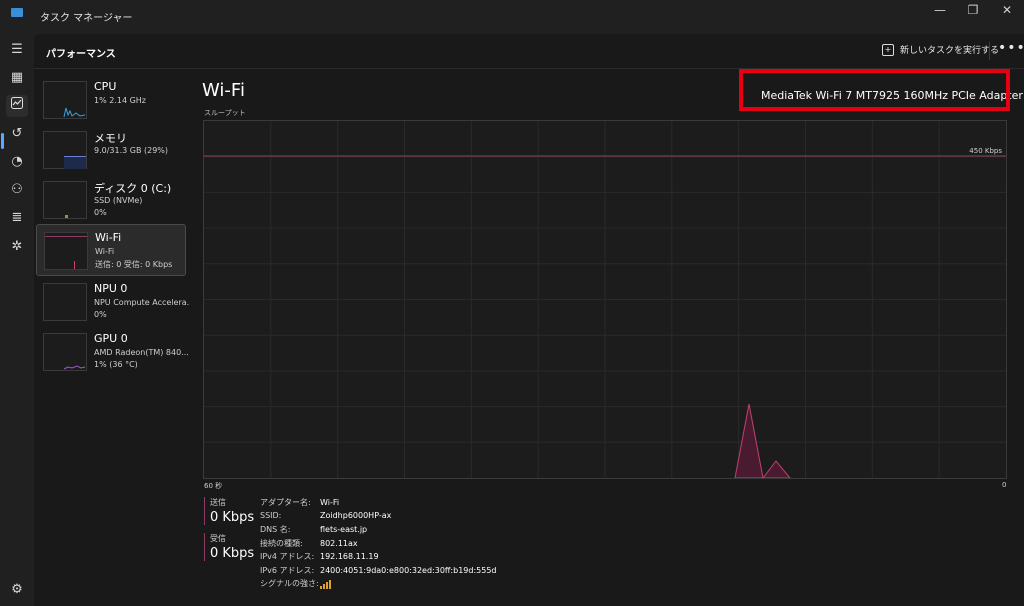 This screenshot has height=606, width=1024. What do you see at coordinates (131, 150) in the screenshot?
I see `perf-item-sub: 9.0/31.3 GB (29%)` at bounding box center [131, 150].